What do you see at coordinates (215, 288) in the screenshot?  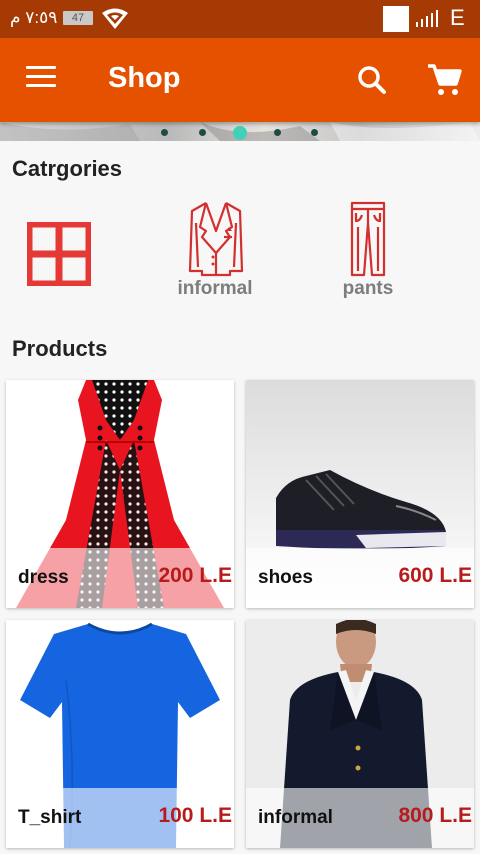 I see `category-label: informal` at bounding box center [215, 288].